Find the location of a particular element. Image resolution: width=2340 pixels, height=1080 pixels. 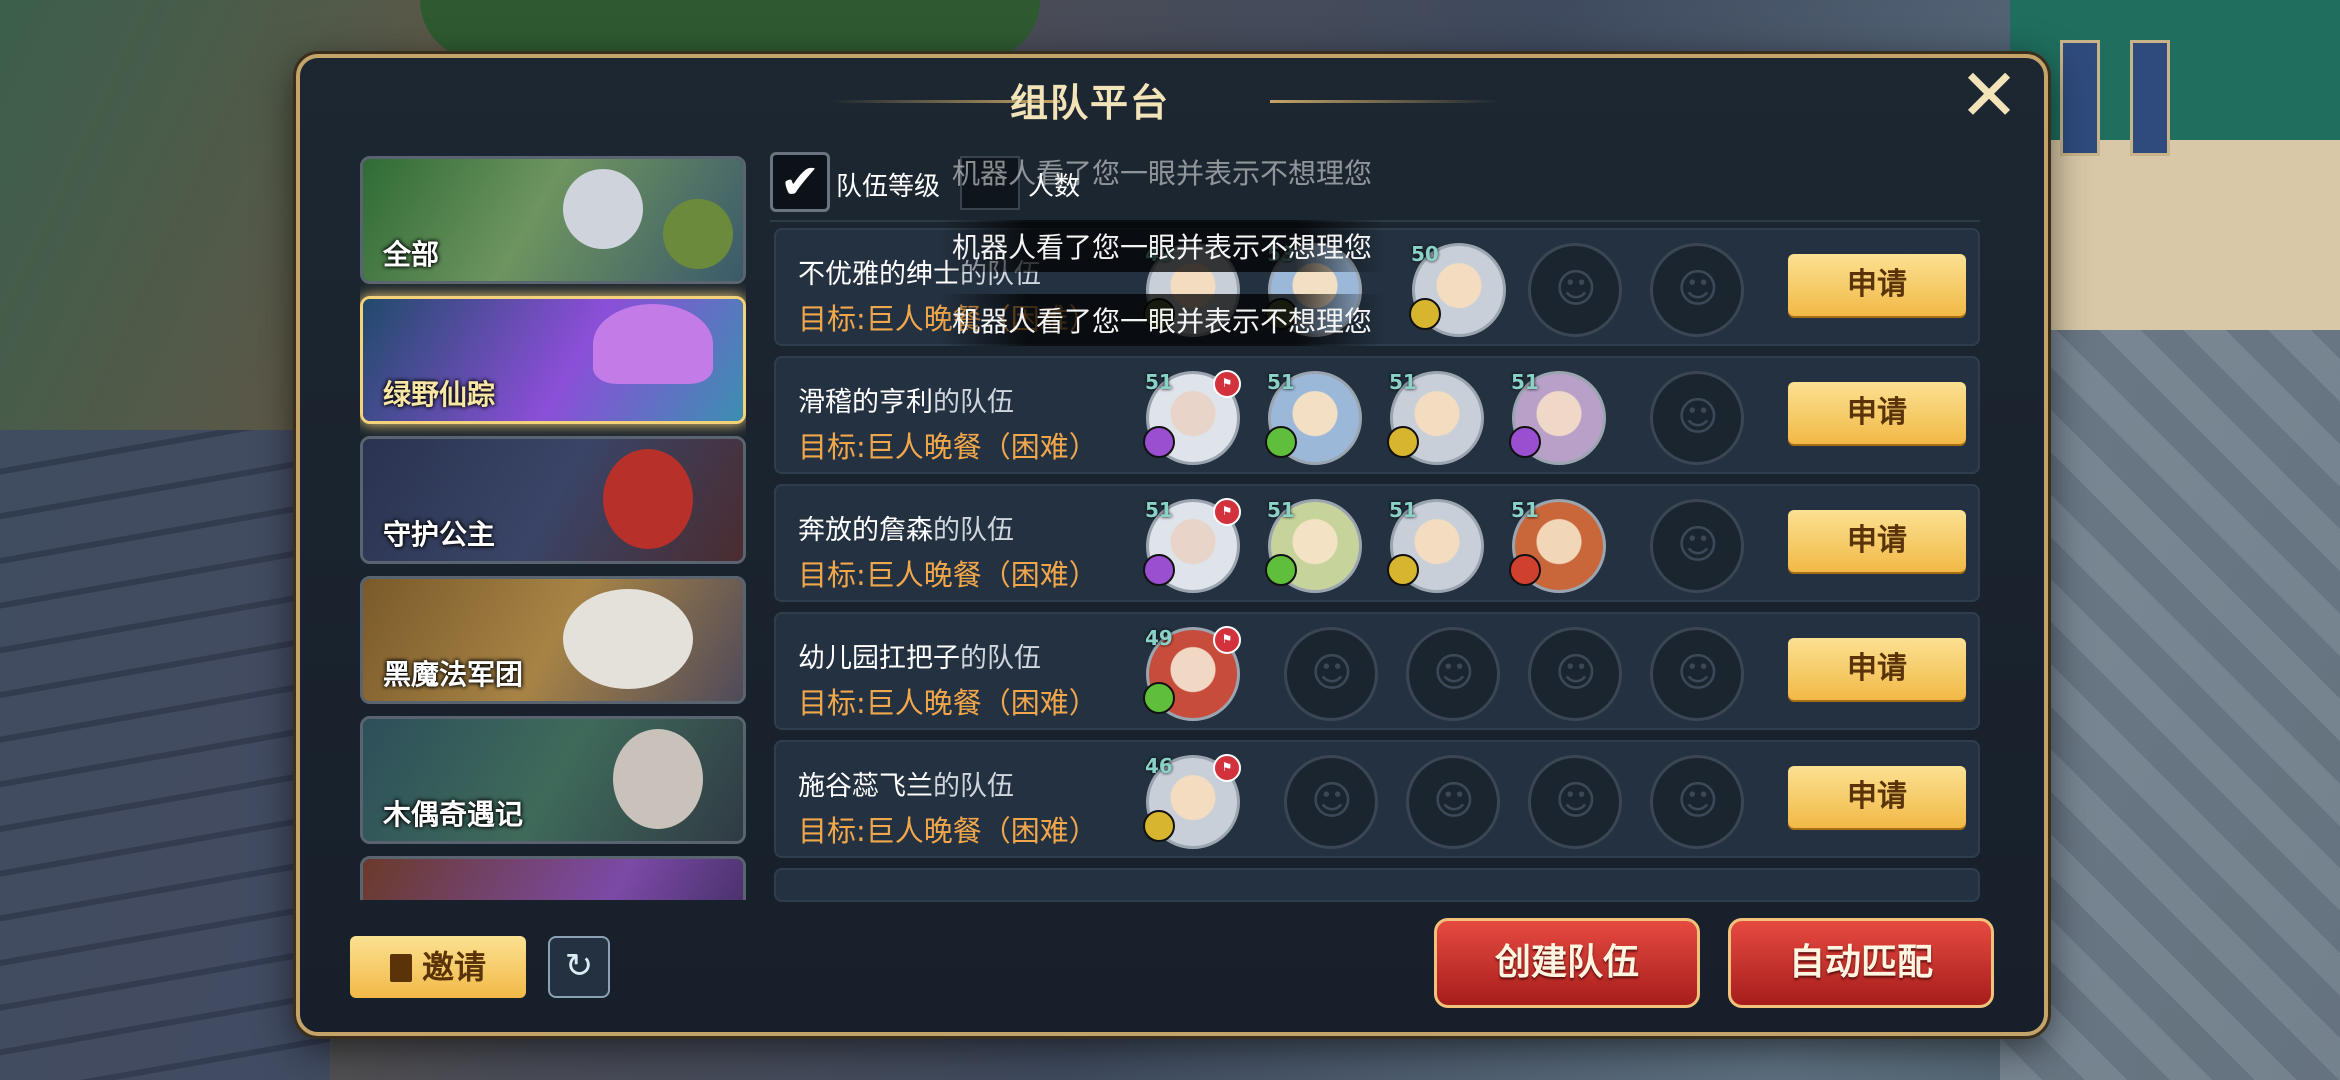

team-name: 幼儿园扛把子的队伍 is located at coordinates (919, 658).